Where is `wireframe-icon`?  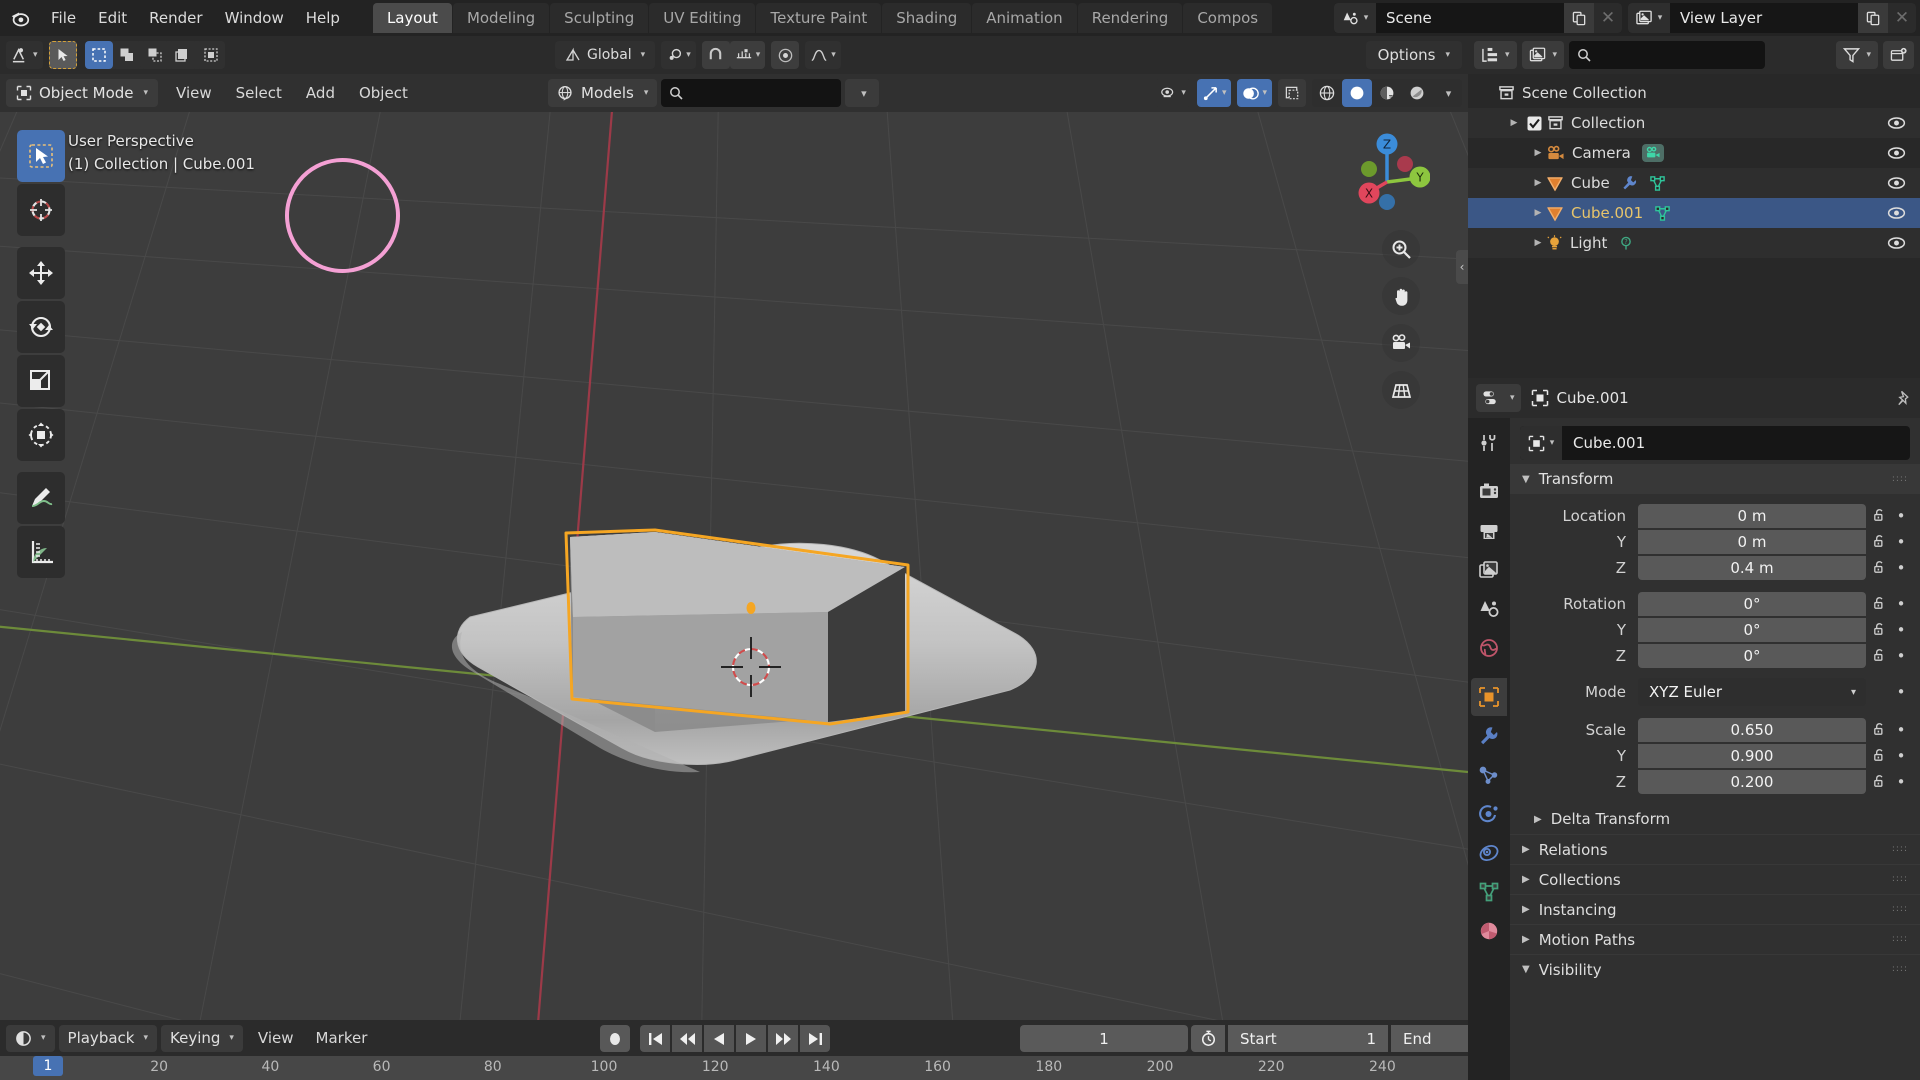 wireframe-icon is located at coordinates (1327, 93).